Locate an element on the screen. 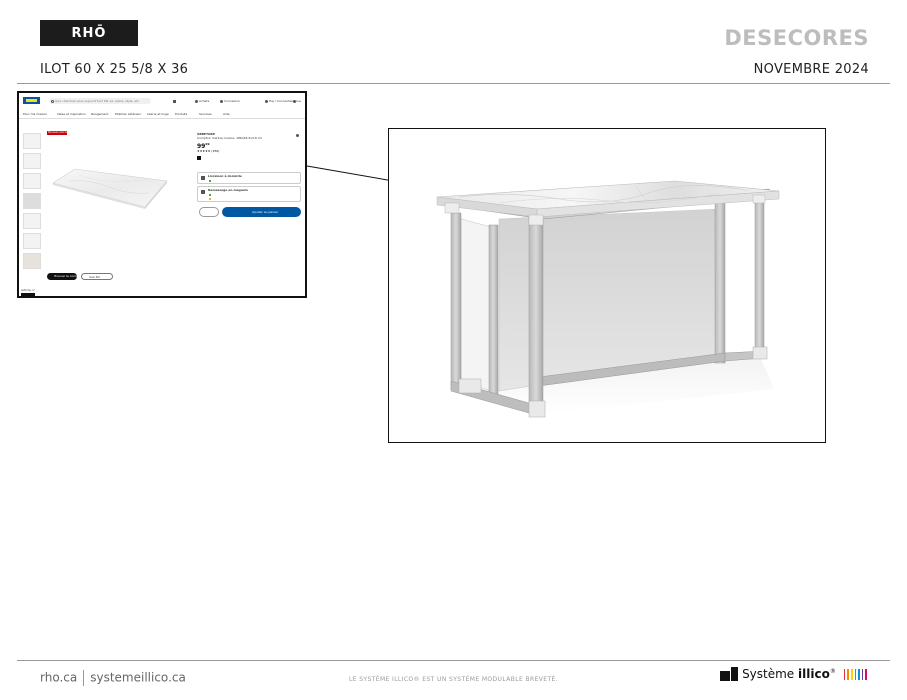 This screenshot has width=907, height=700. find-countertop-label: Trouver le comptoir is located at coordinates (69, 276).